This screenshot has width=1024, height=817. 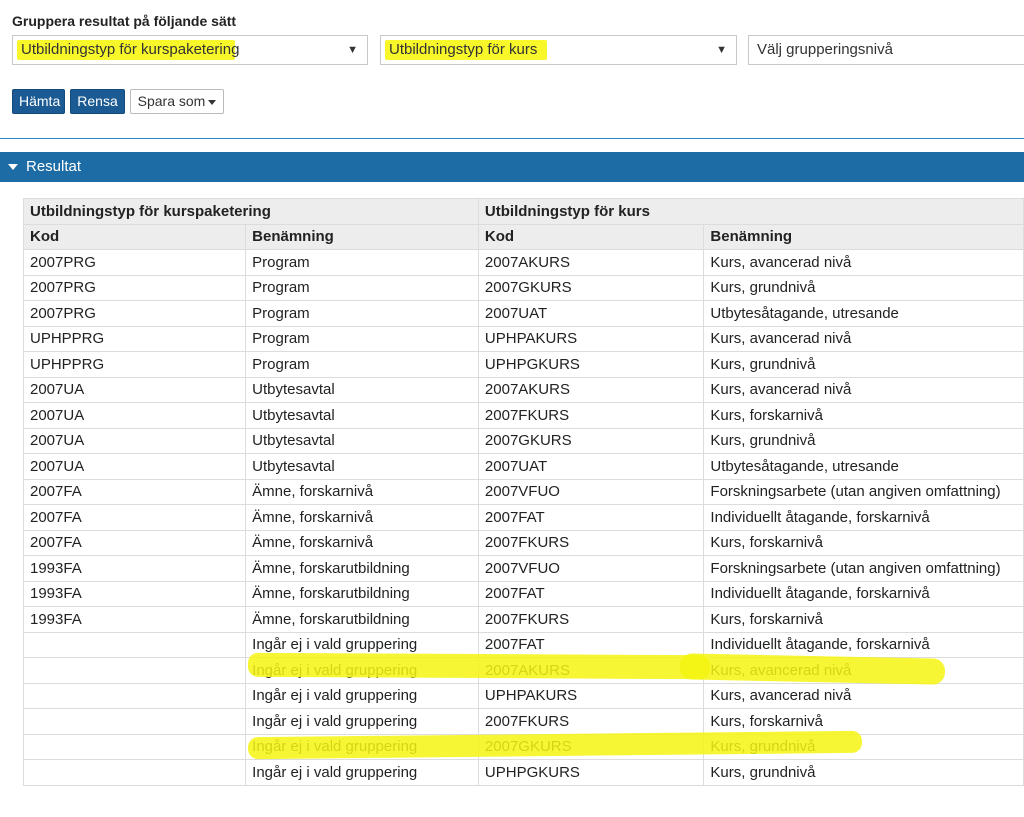 What do you see at coordinates (362, 236) in the screenshot?
I see `column-header: Benämning` at bounding box center [362, 236].